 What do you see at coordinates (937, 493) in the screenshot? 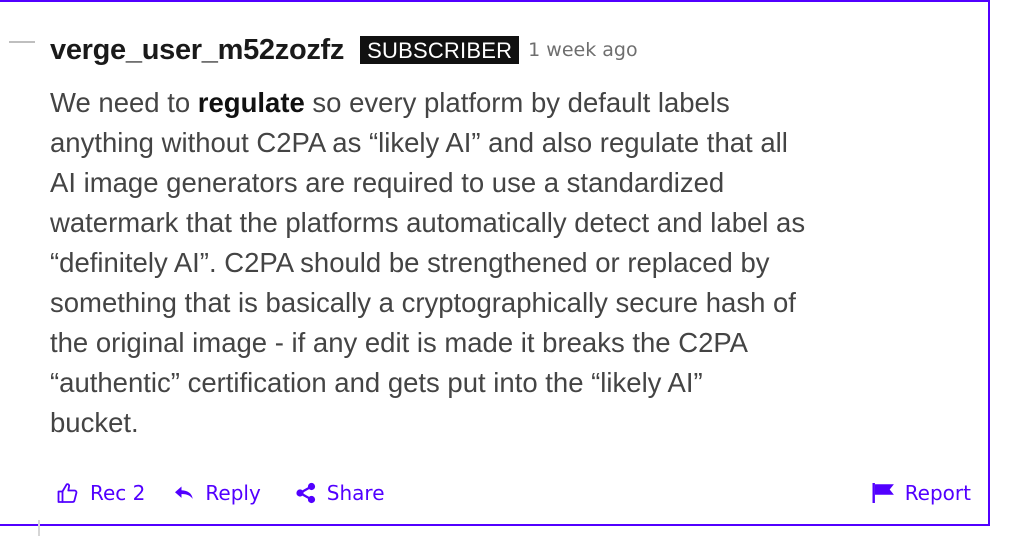
I see `report-label: Report` at bounding box center [937, 493].